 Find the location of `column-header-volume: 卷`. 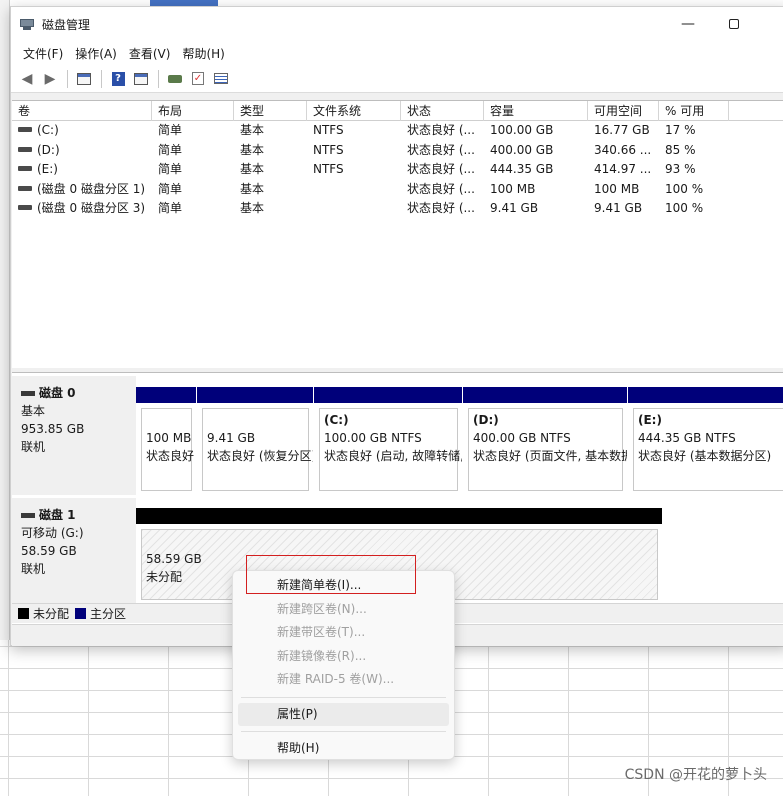

column-header-volume: 卷 is located at coordinates (82, 111).